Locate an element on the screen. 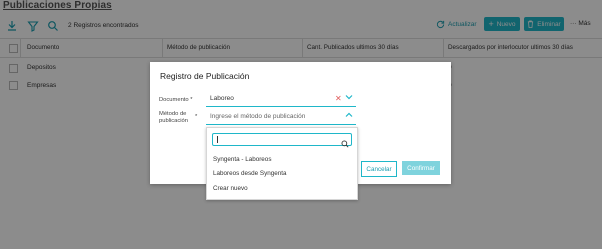 The width and height of the screenshot is (602, 249). cancel-button: Cancelar is located at coordinates (379, 169).